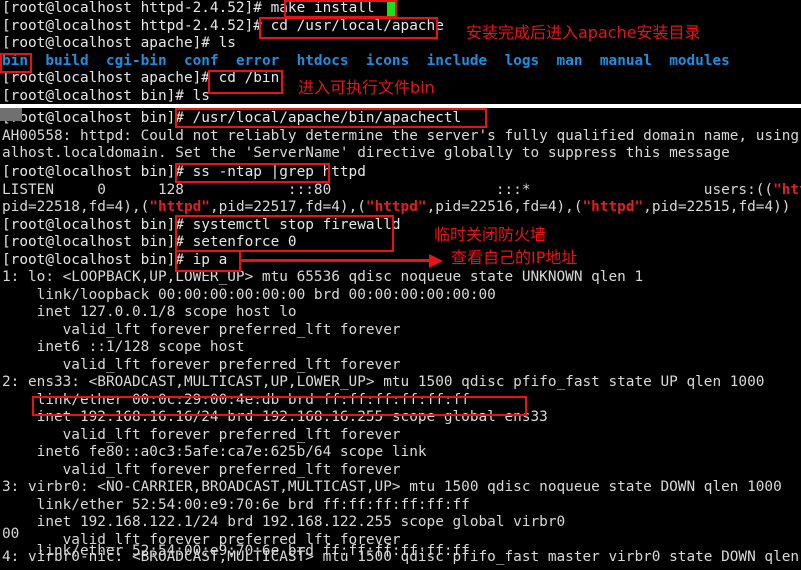 The width and height of the screenshot is (801, 570). Describe the element at coordinates (391, 9) in the screenshot. I see `text-cursor` at that location.